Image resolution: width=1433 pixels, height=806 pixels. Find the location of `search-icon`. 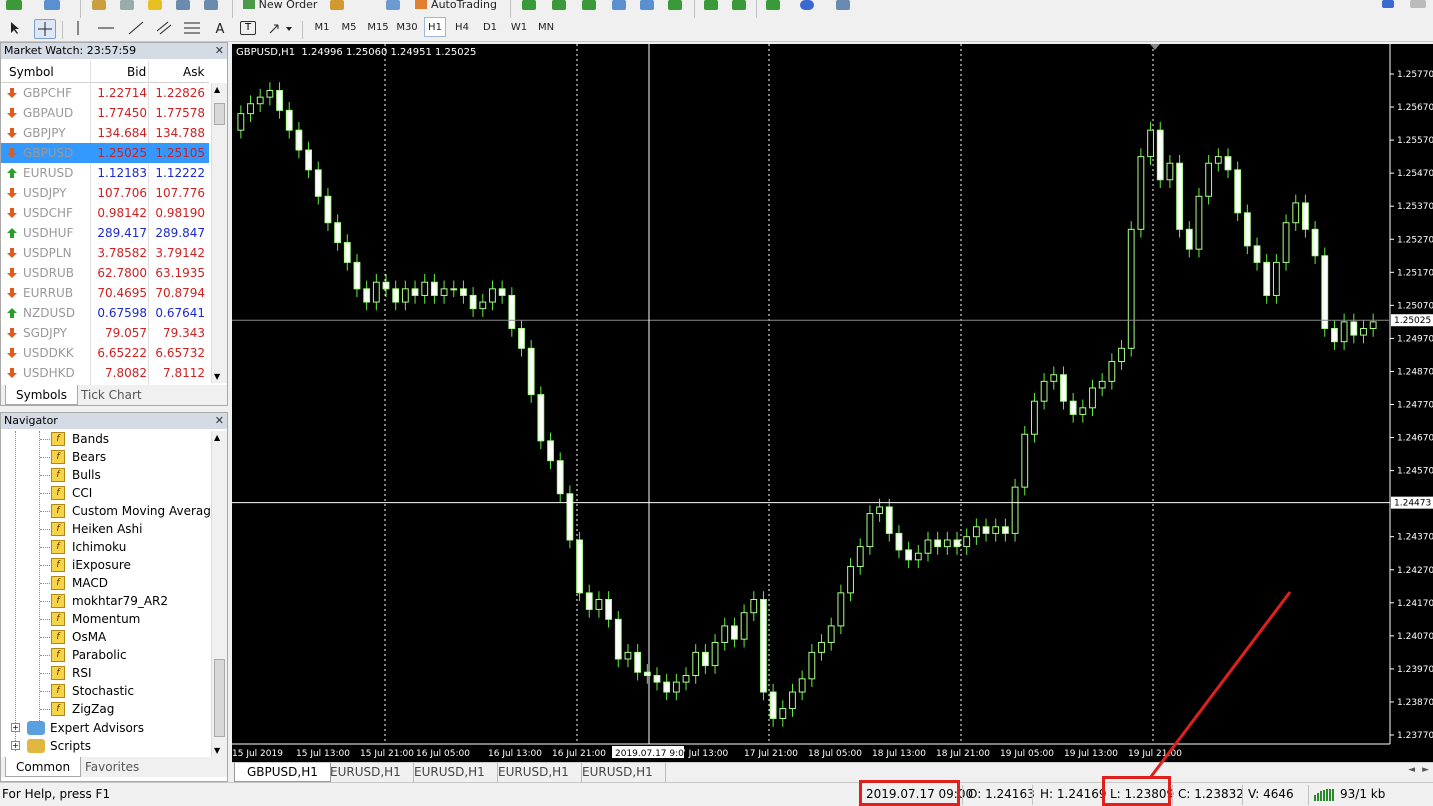

search-icon is located at coordinates (1388, 4).